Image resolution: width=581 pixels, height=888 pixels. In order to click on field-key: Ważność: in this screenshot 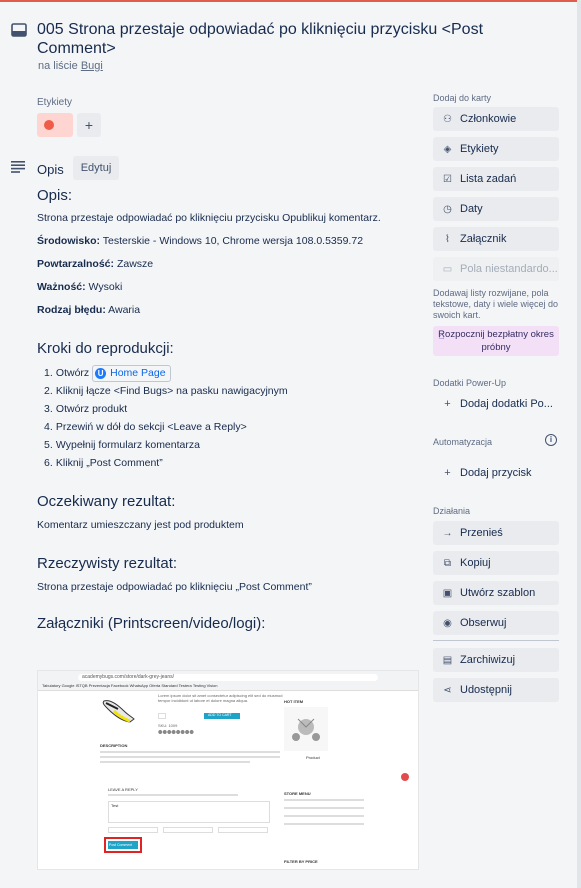, I will do `click(61, 287)`.